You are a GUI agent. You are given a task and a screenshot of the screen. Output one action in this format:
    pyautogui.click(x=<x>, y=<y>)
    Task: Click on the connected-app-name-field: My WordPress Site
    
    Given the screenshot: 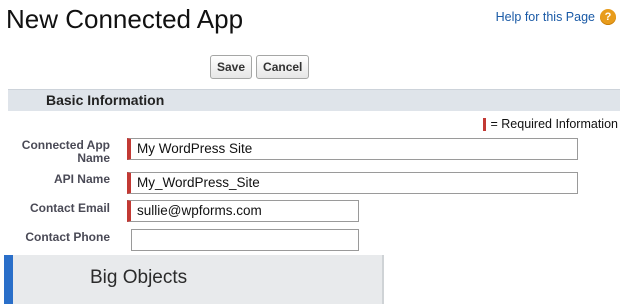 What is the action you would take?
    pyautogui.click(x=352, y=149)
    